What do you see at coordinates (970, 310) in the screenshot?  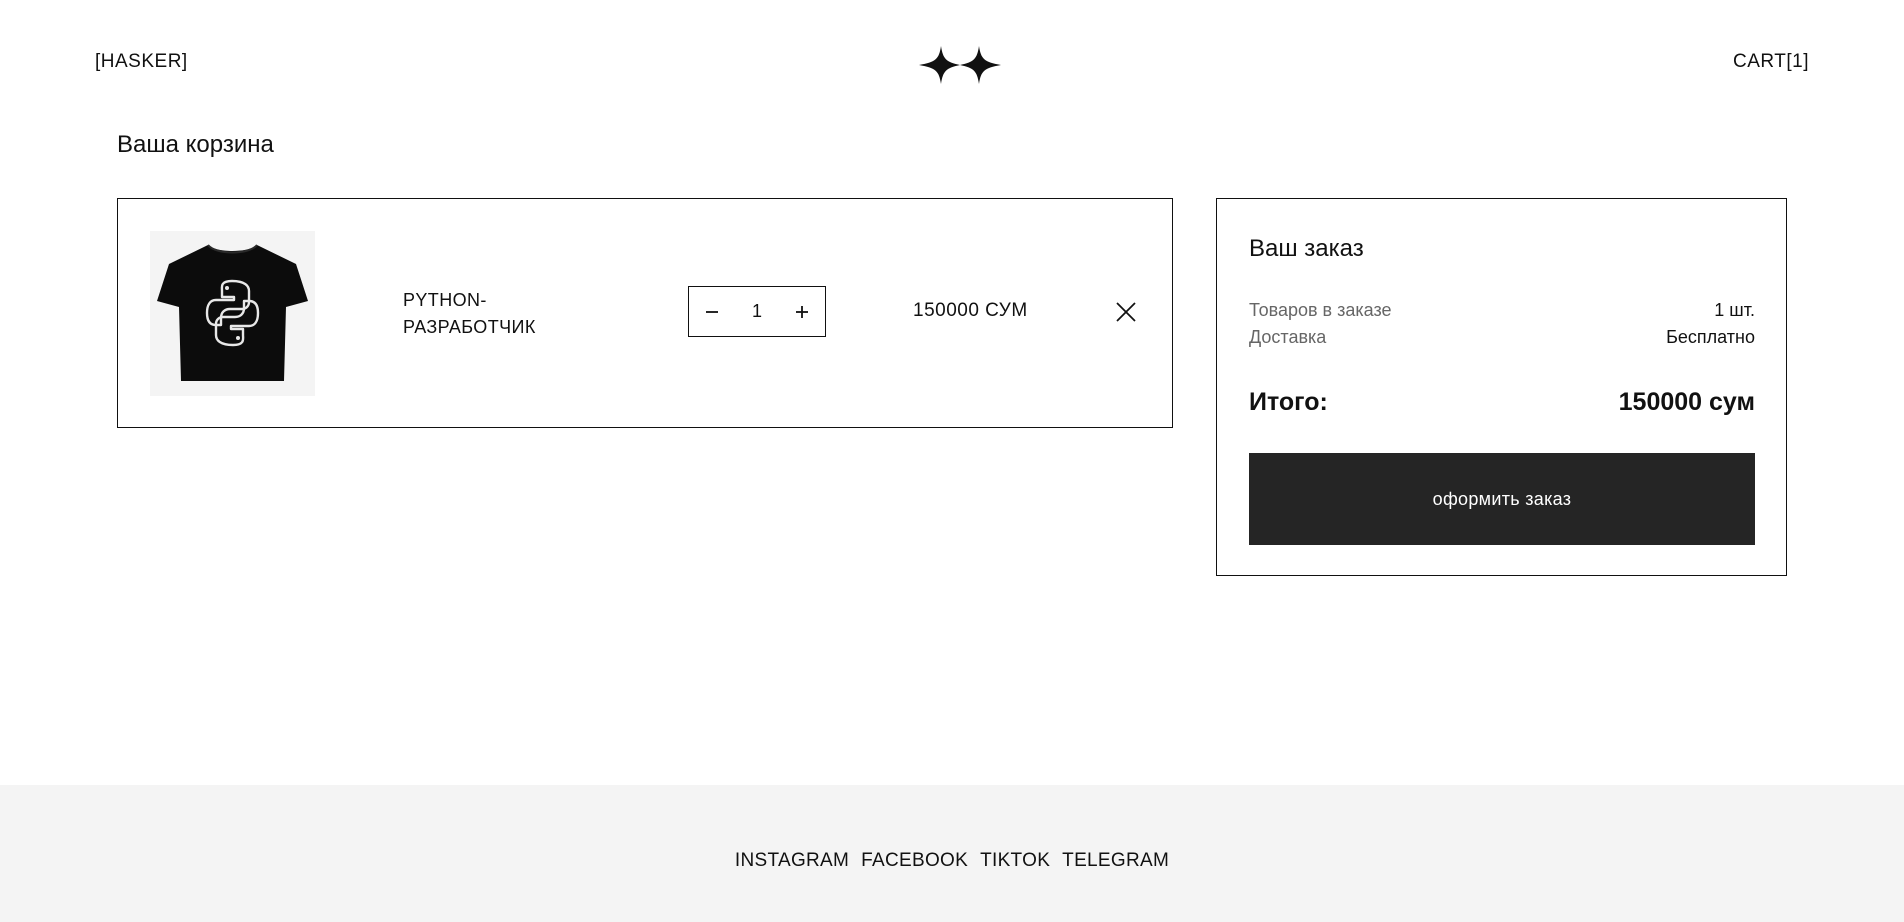 I see `item-price: 150000 СУМ` at bounding box center [970, 310].